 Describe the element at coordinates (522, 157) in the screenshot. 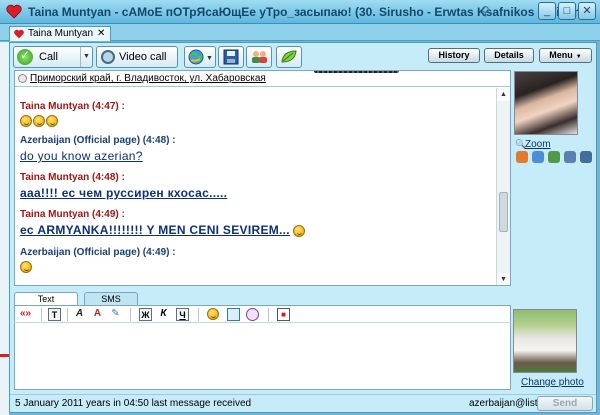

I see `people-icon` at that location.